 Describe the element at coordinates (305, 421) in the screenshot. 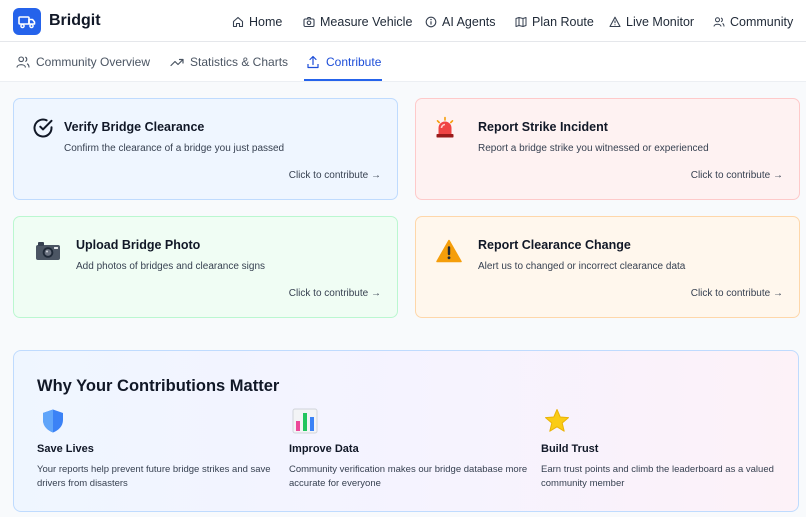

I see `bar-chart-icon` at that location.